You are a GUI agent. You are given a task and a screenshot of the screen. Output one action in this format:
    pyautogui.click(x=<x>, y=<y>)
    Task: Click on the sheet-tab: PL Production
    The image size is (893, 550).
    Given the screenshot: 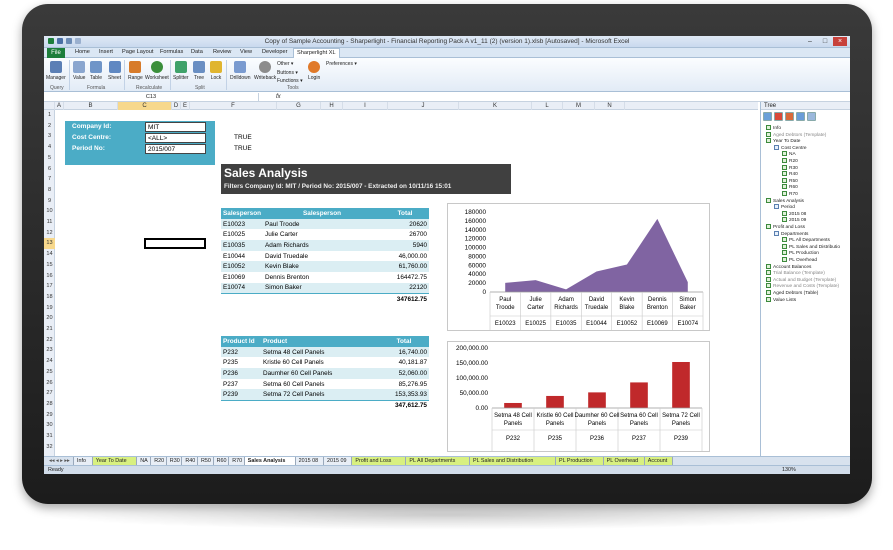 What is the action you would take?
    pyautogui.click(x=580, y=461)
    